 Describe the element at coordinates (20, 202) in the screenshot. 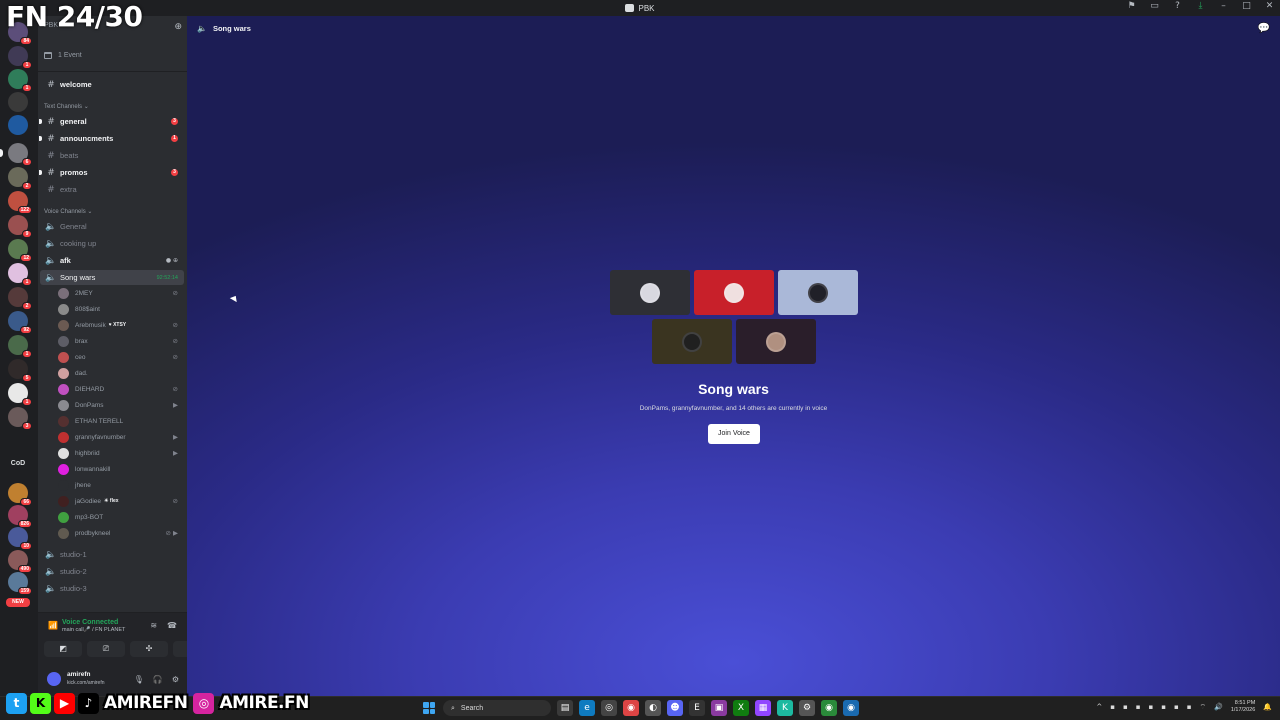

I see `server-icon: 122` at that location.